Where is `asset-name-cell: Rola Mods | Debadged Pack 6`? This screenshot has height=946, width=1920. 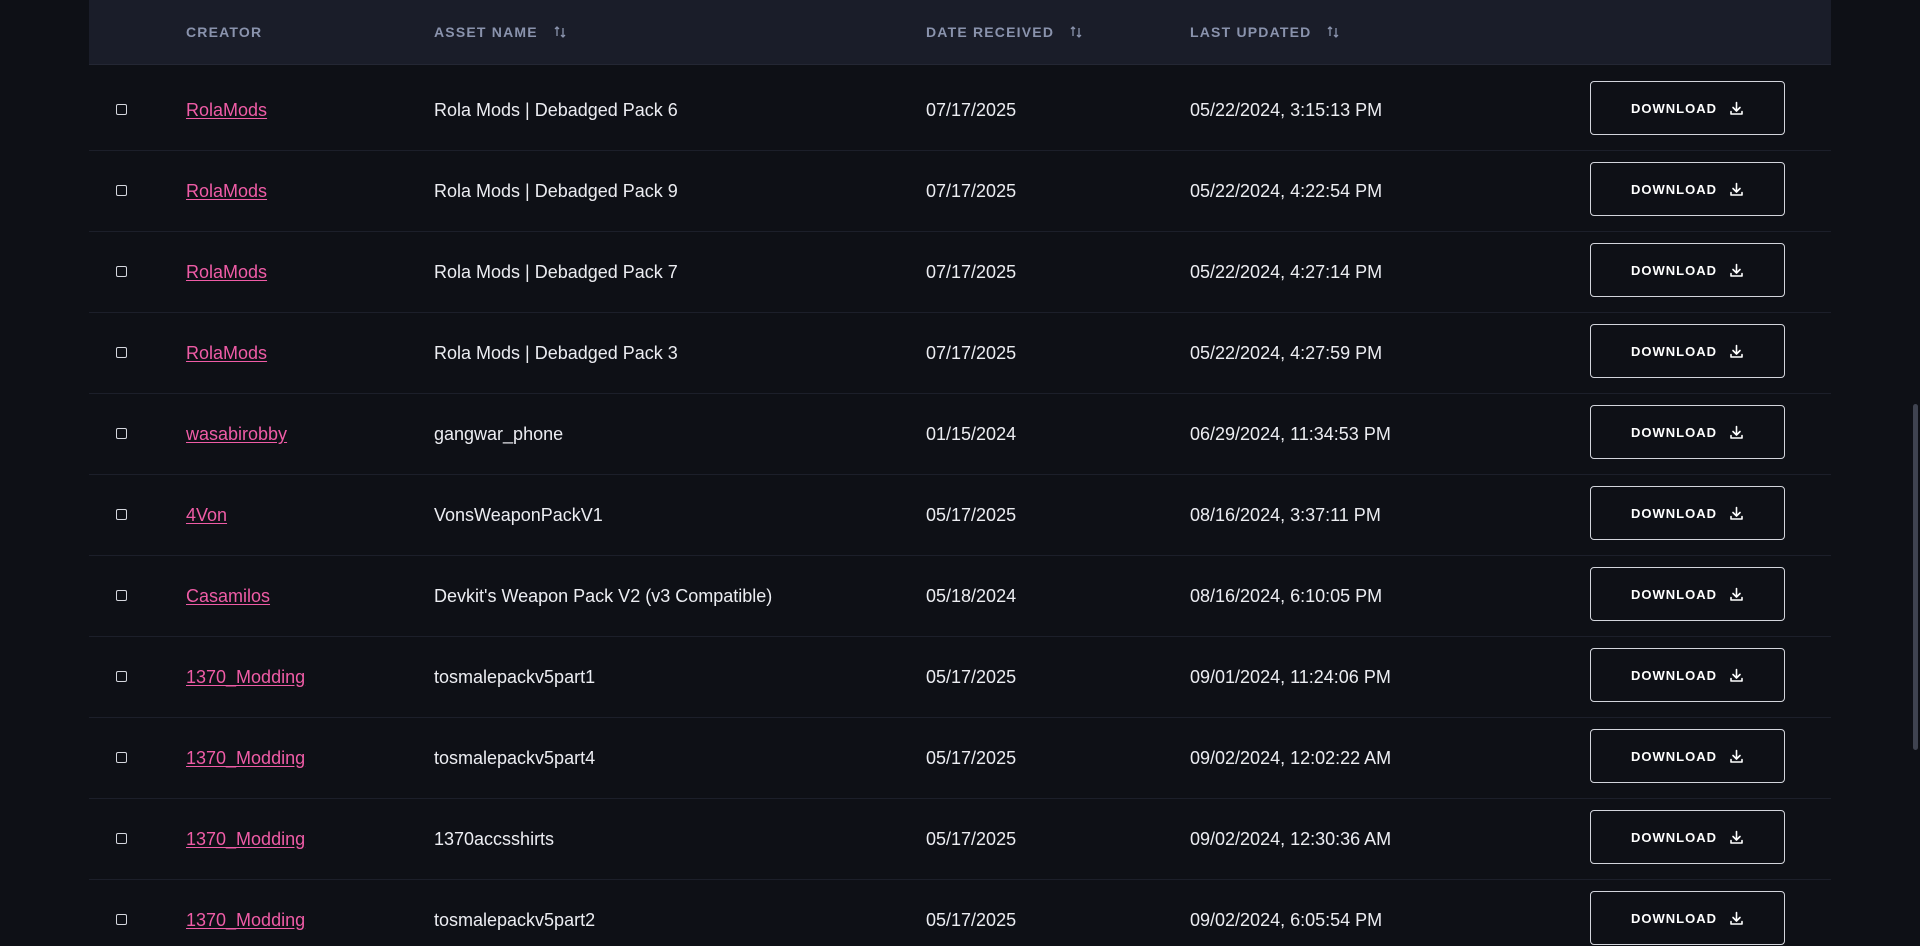 asset-name-cell: Rola Mods | Debadged Pack 6 is located at coordinates (556, 110).